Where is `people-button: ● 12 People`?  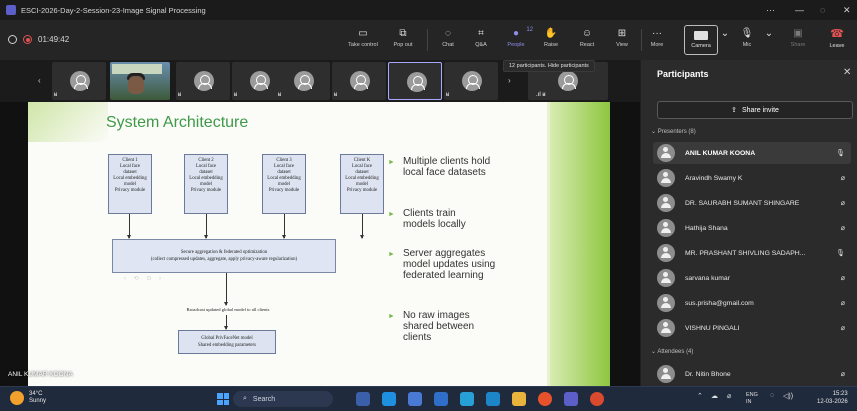 people-button: ● 12 People is located at coordinates (518, 41).